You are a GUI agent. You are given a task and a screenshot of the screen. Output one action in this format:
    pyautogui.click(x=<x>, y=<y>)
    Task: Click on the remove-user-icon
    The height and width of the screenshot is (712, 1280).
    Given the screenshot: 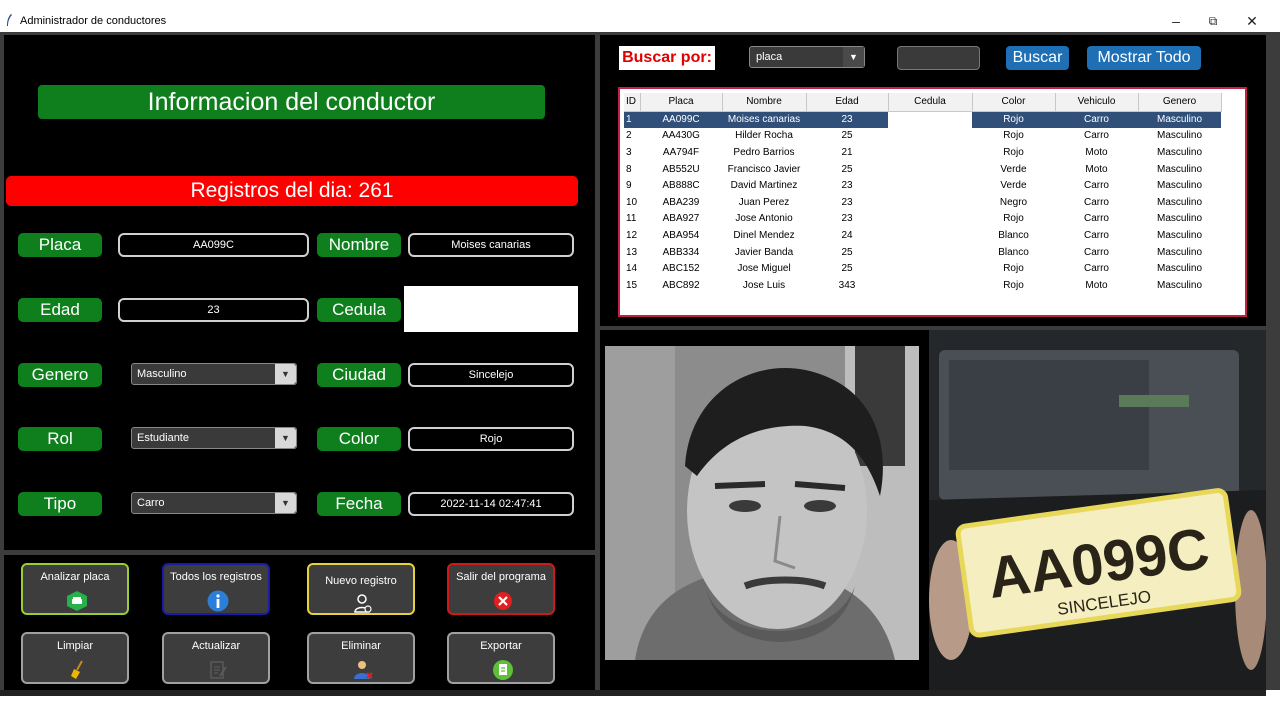 What is the action you would take?
    pyautogui.click(x=363, y=670)
    